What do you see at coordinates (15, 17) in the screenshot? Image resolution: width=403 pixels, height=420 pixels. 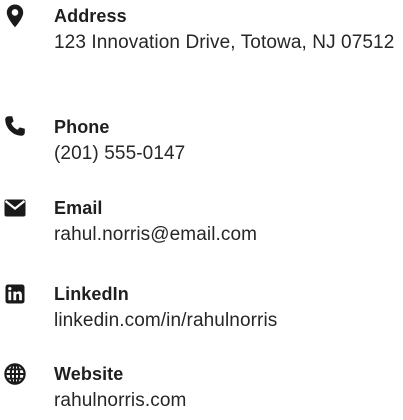 I see `map-pin-icon` at bounding box center [15, 17].